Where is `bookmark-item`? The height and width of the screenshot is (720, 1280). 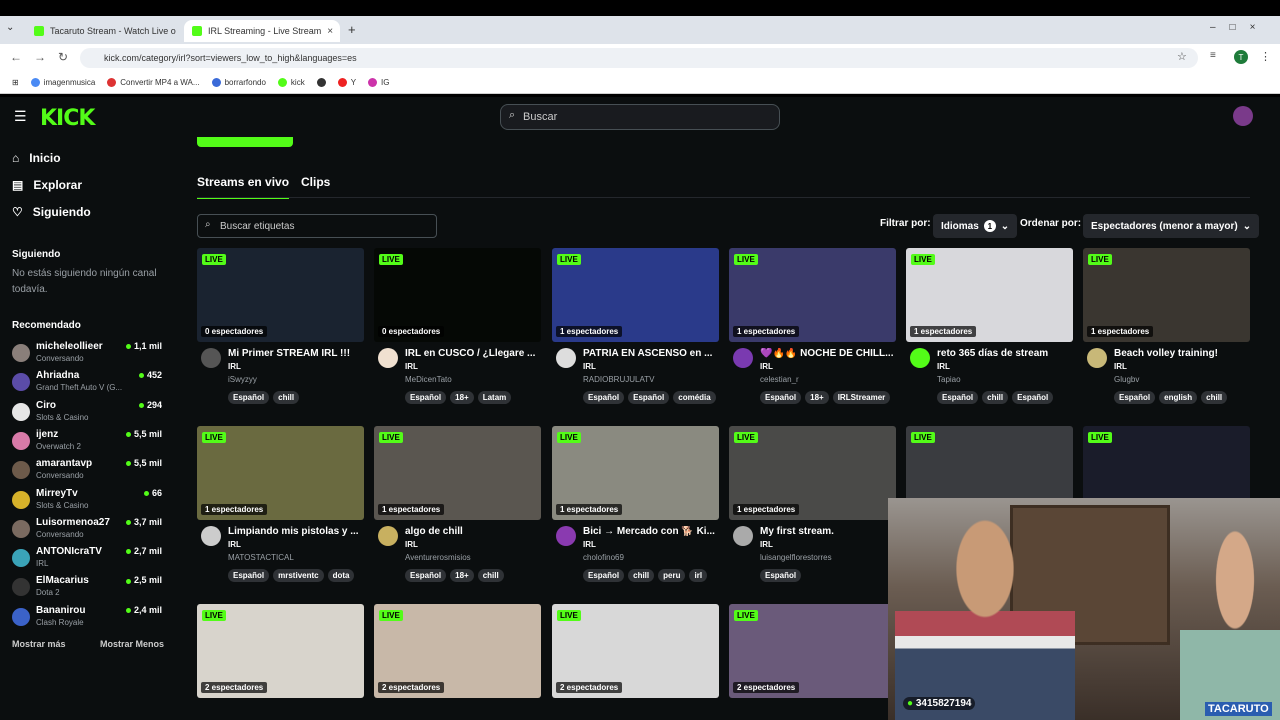 bookmark-item is located at coordinates (321, 82).